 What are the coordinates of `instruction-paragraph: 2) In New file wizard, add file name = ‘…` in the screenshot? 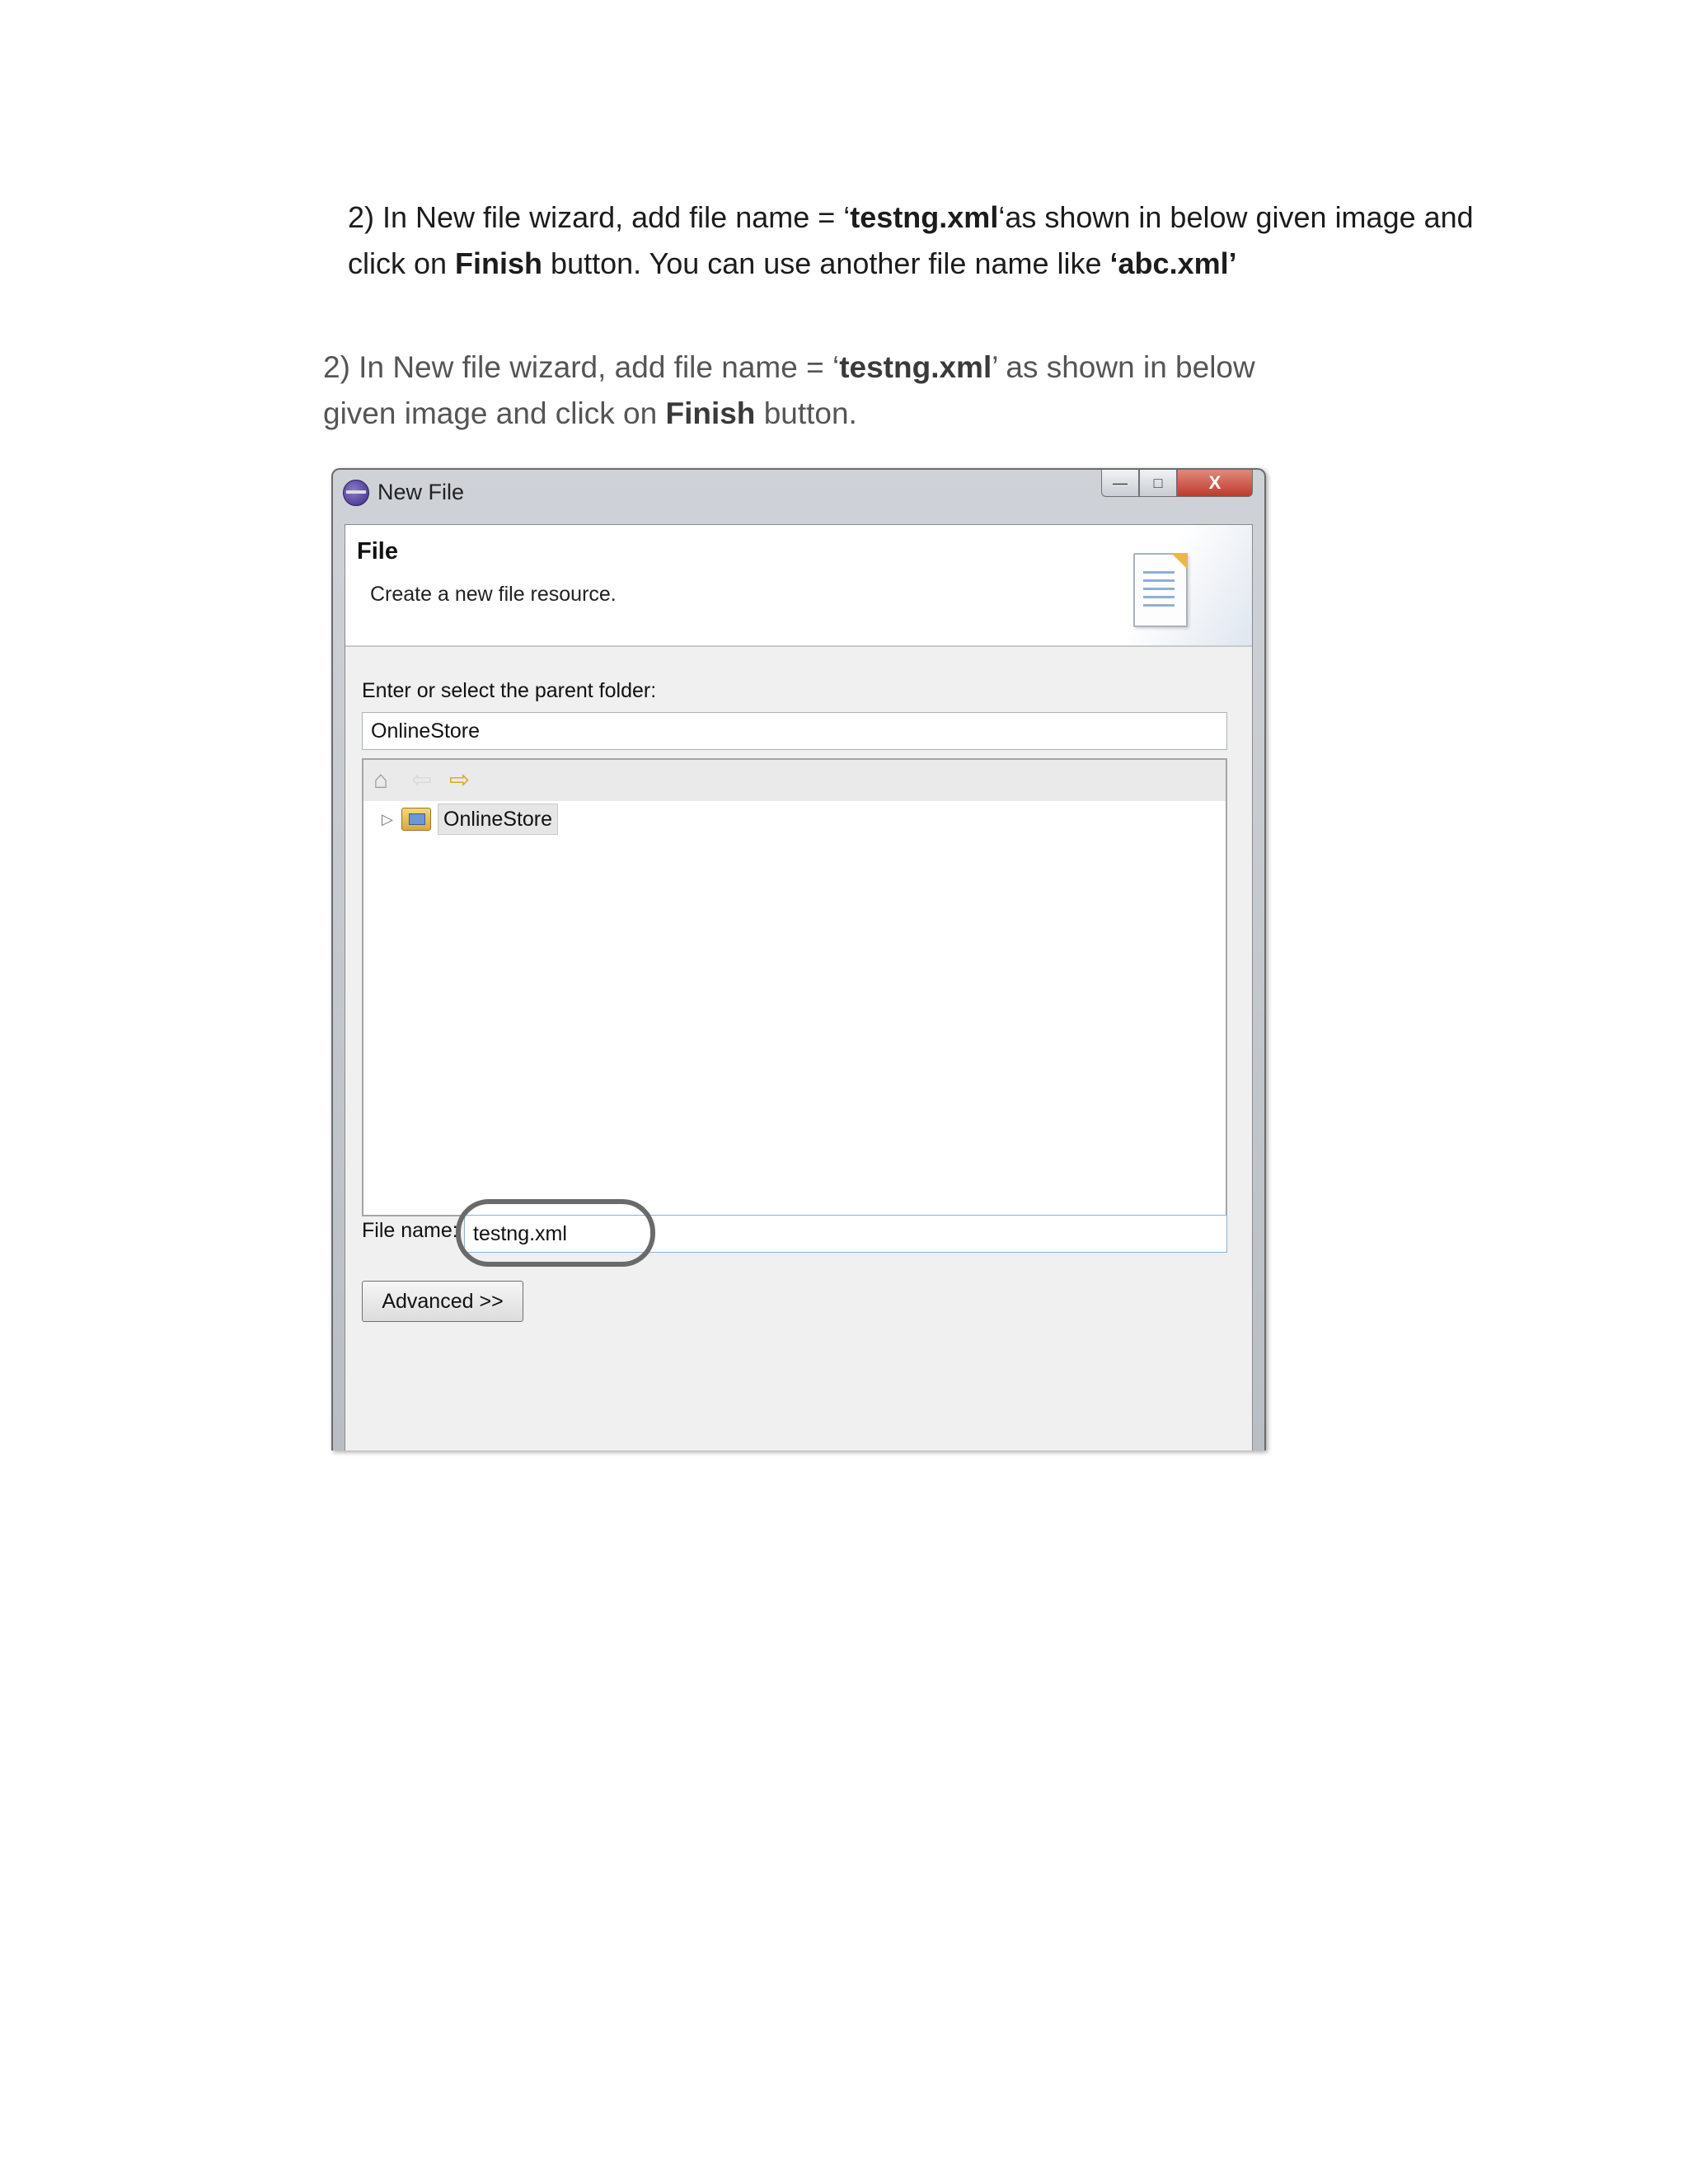 It's located at (916, 240).